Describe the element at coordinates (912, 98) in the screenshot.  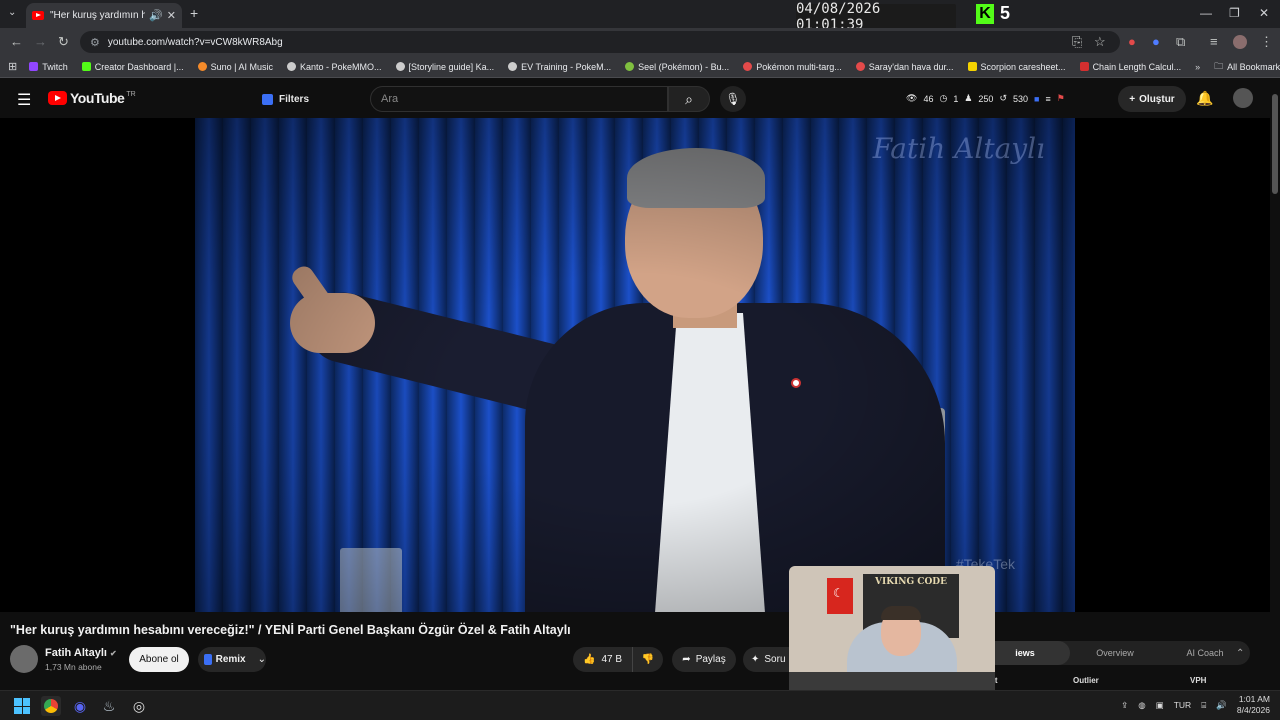
I see `eye-icon: 👁` at that location.